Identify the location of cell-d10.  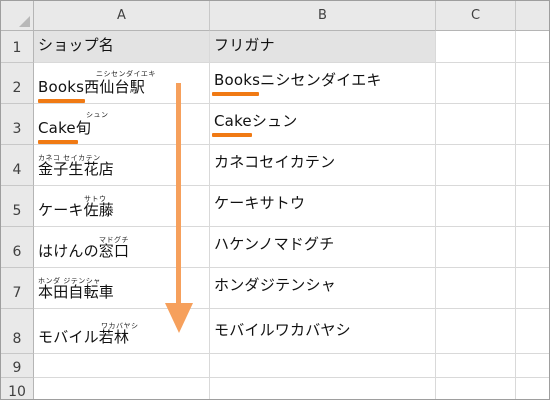
(532, 388).